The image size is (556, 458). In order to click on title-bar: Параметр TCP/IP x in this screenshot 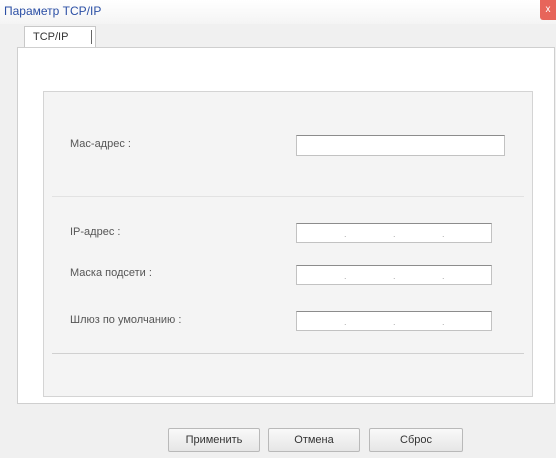, I will do `click(278, 12)`.